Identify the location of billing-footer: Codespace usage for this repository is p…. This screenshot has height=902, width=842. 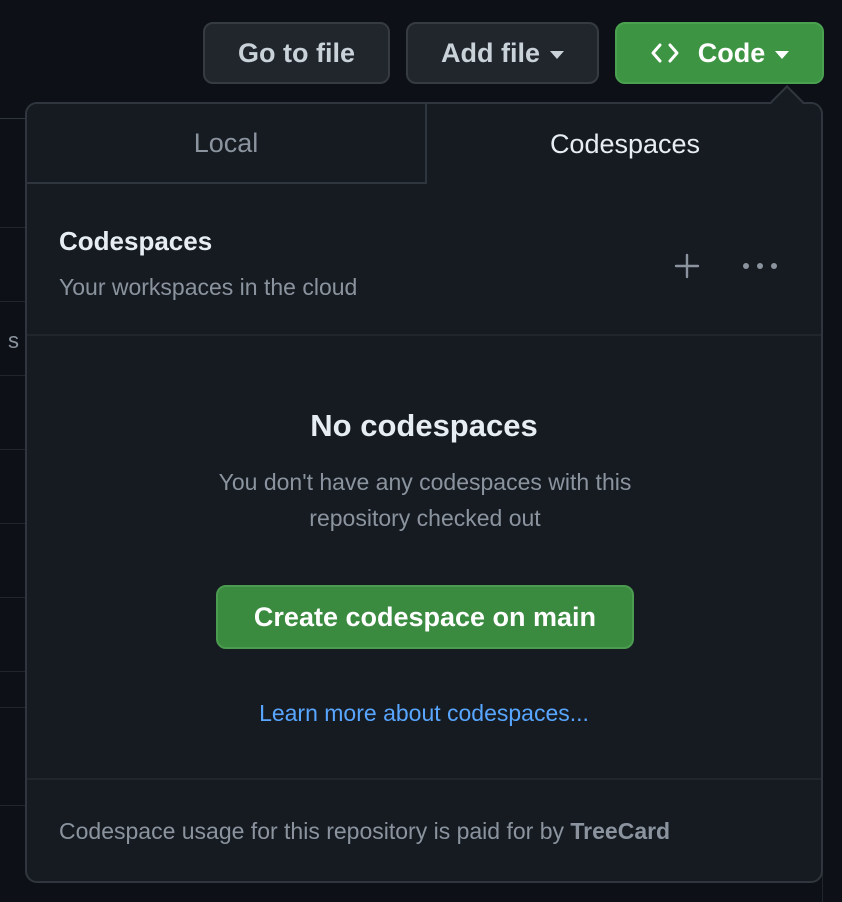
(364, 831).